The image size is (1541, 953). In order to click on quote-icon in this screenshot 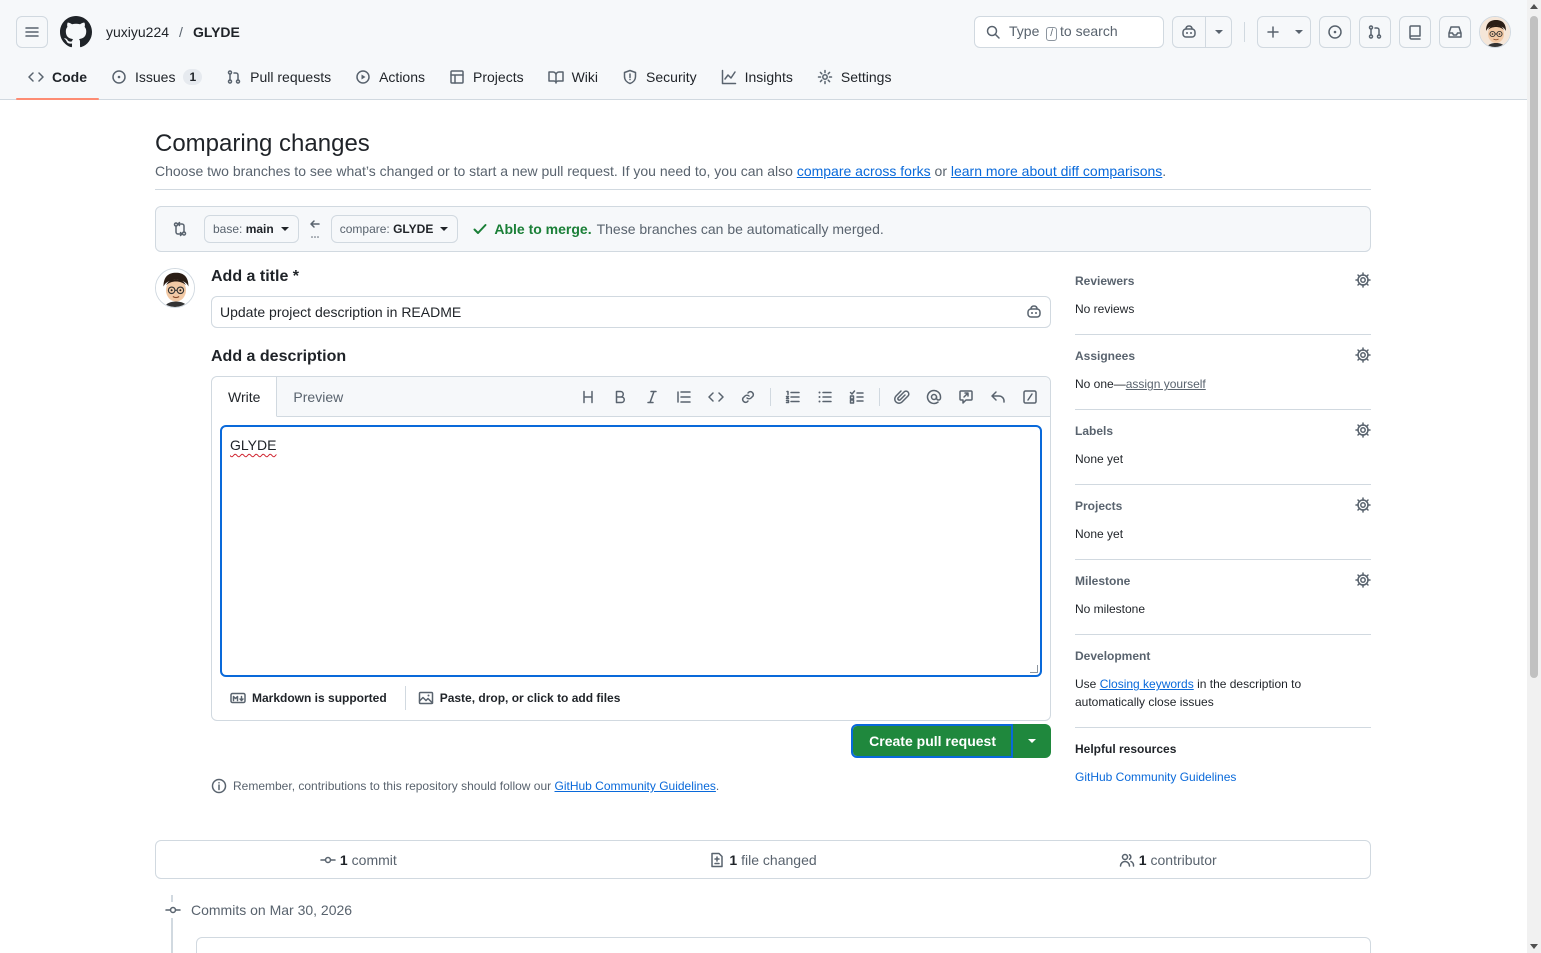, I will do `click(684, 397)`.